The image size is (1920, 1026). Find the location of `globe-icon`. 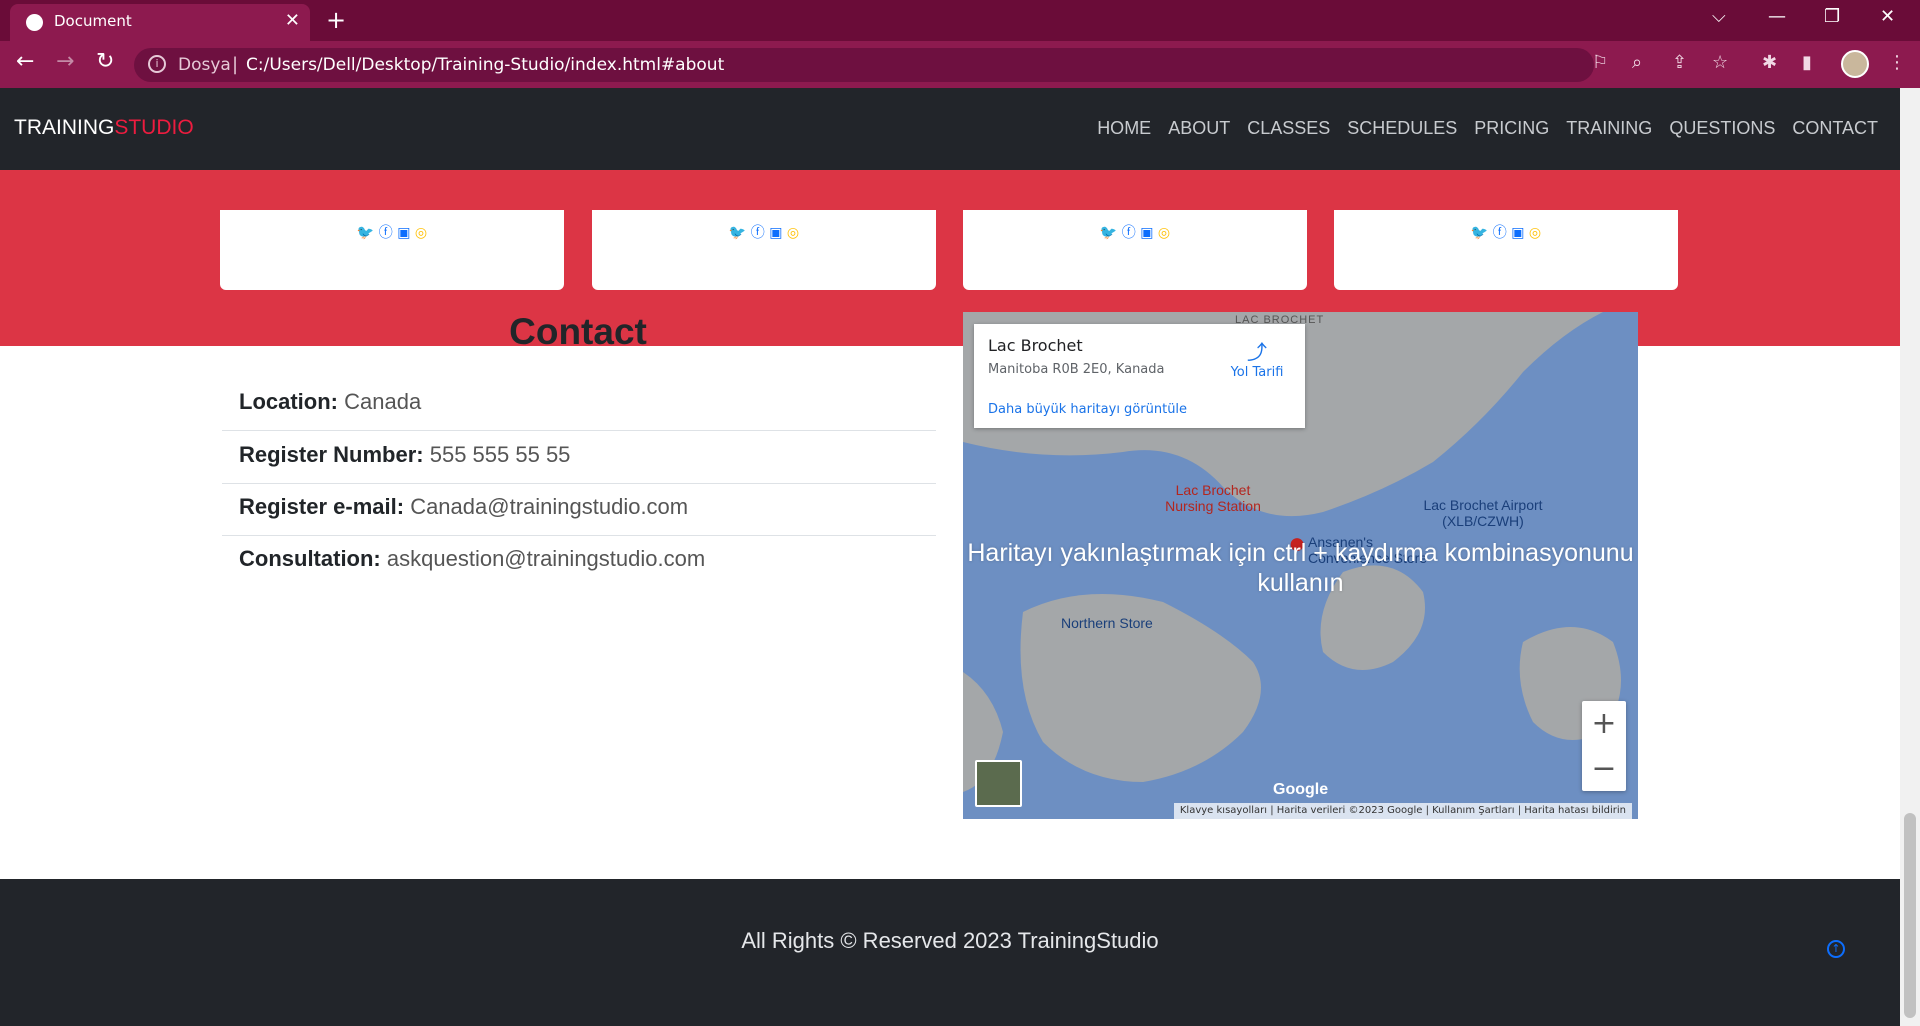

globe-icon is located at coordinates (34, 22).